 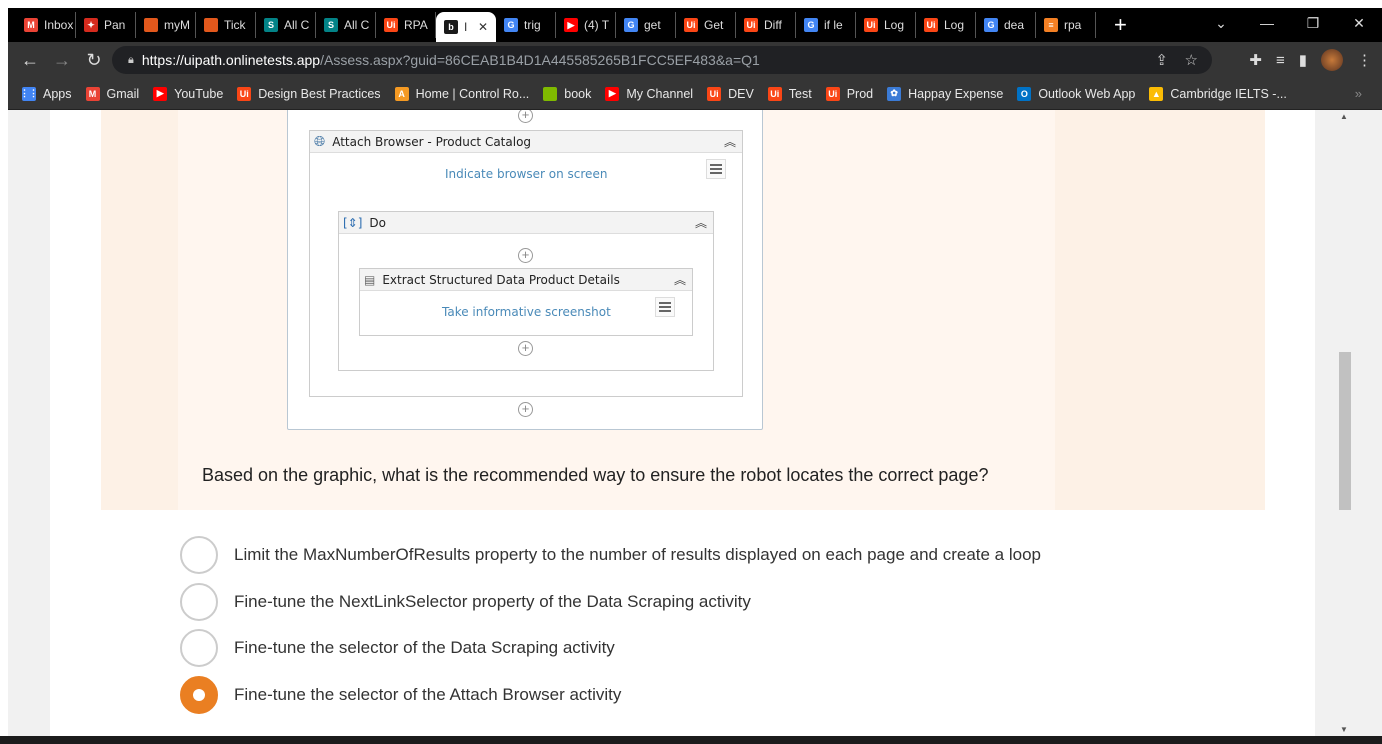 I want to click on bookmark-item: Ui Prod, so click(x=849, y=93).